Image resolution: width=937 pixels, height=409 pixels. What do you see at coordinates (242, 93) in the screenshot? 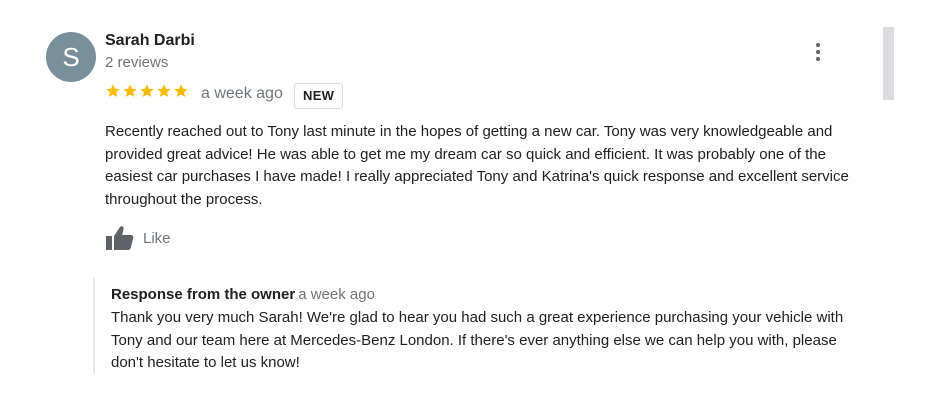
I see `review-date: a week ago` at bounding box center [242, 93].